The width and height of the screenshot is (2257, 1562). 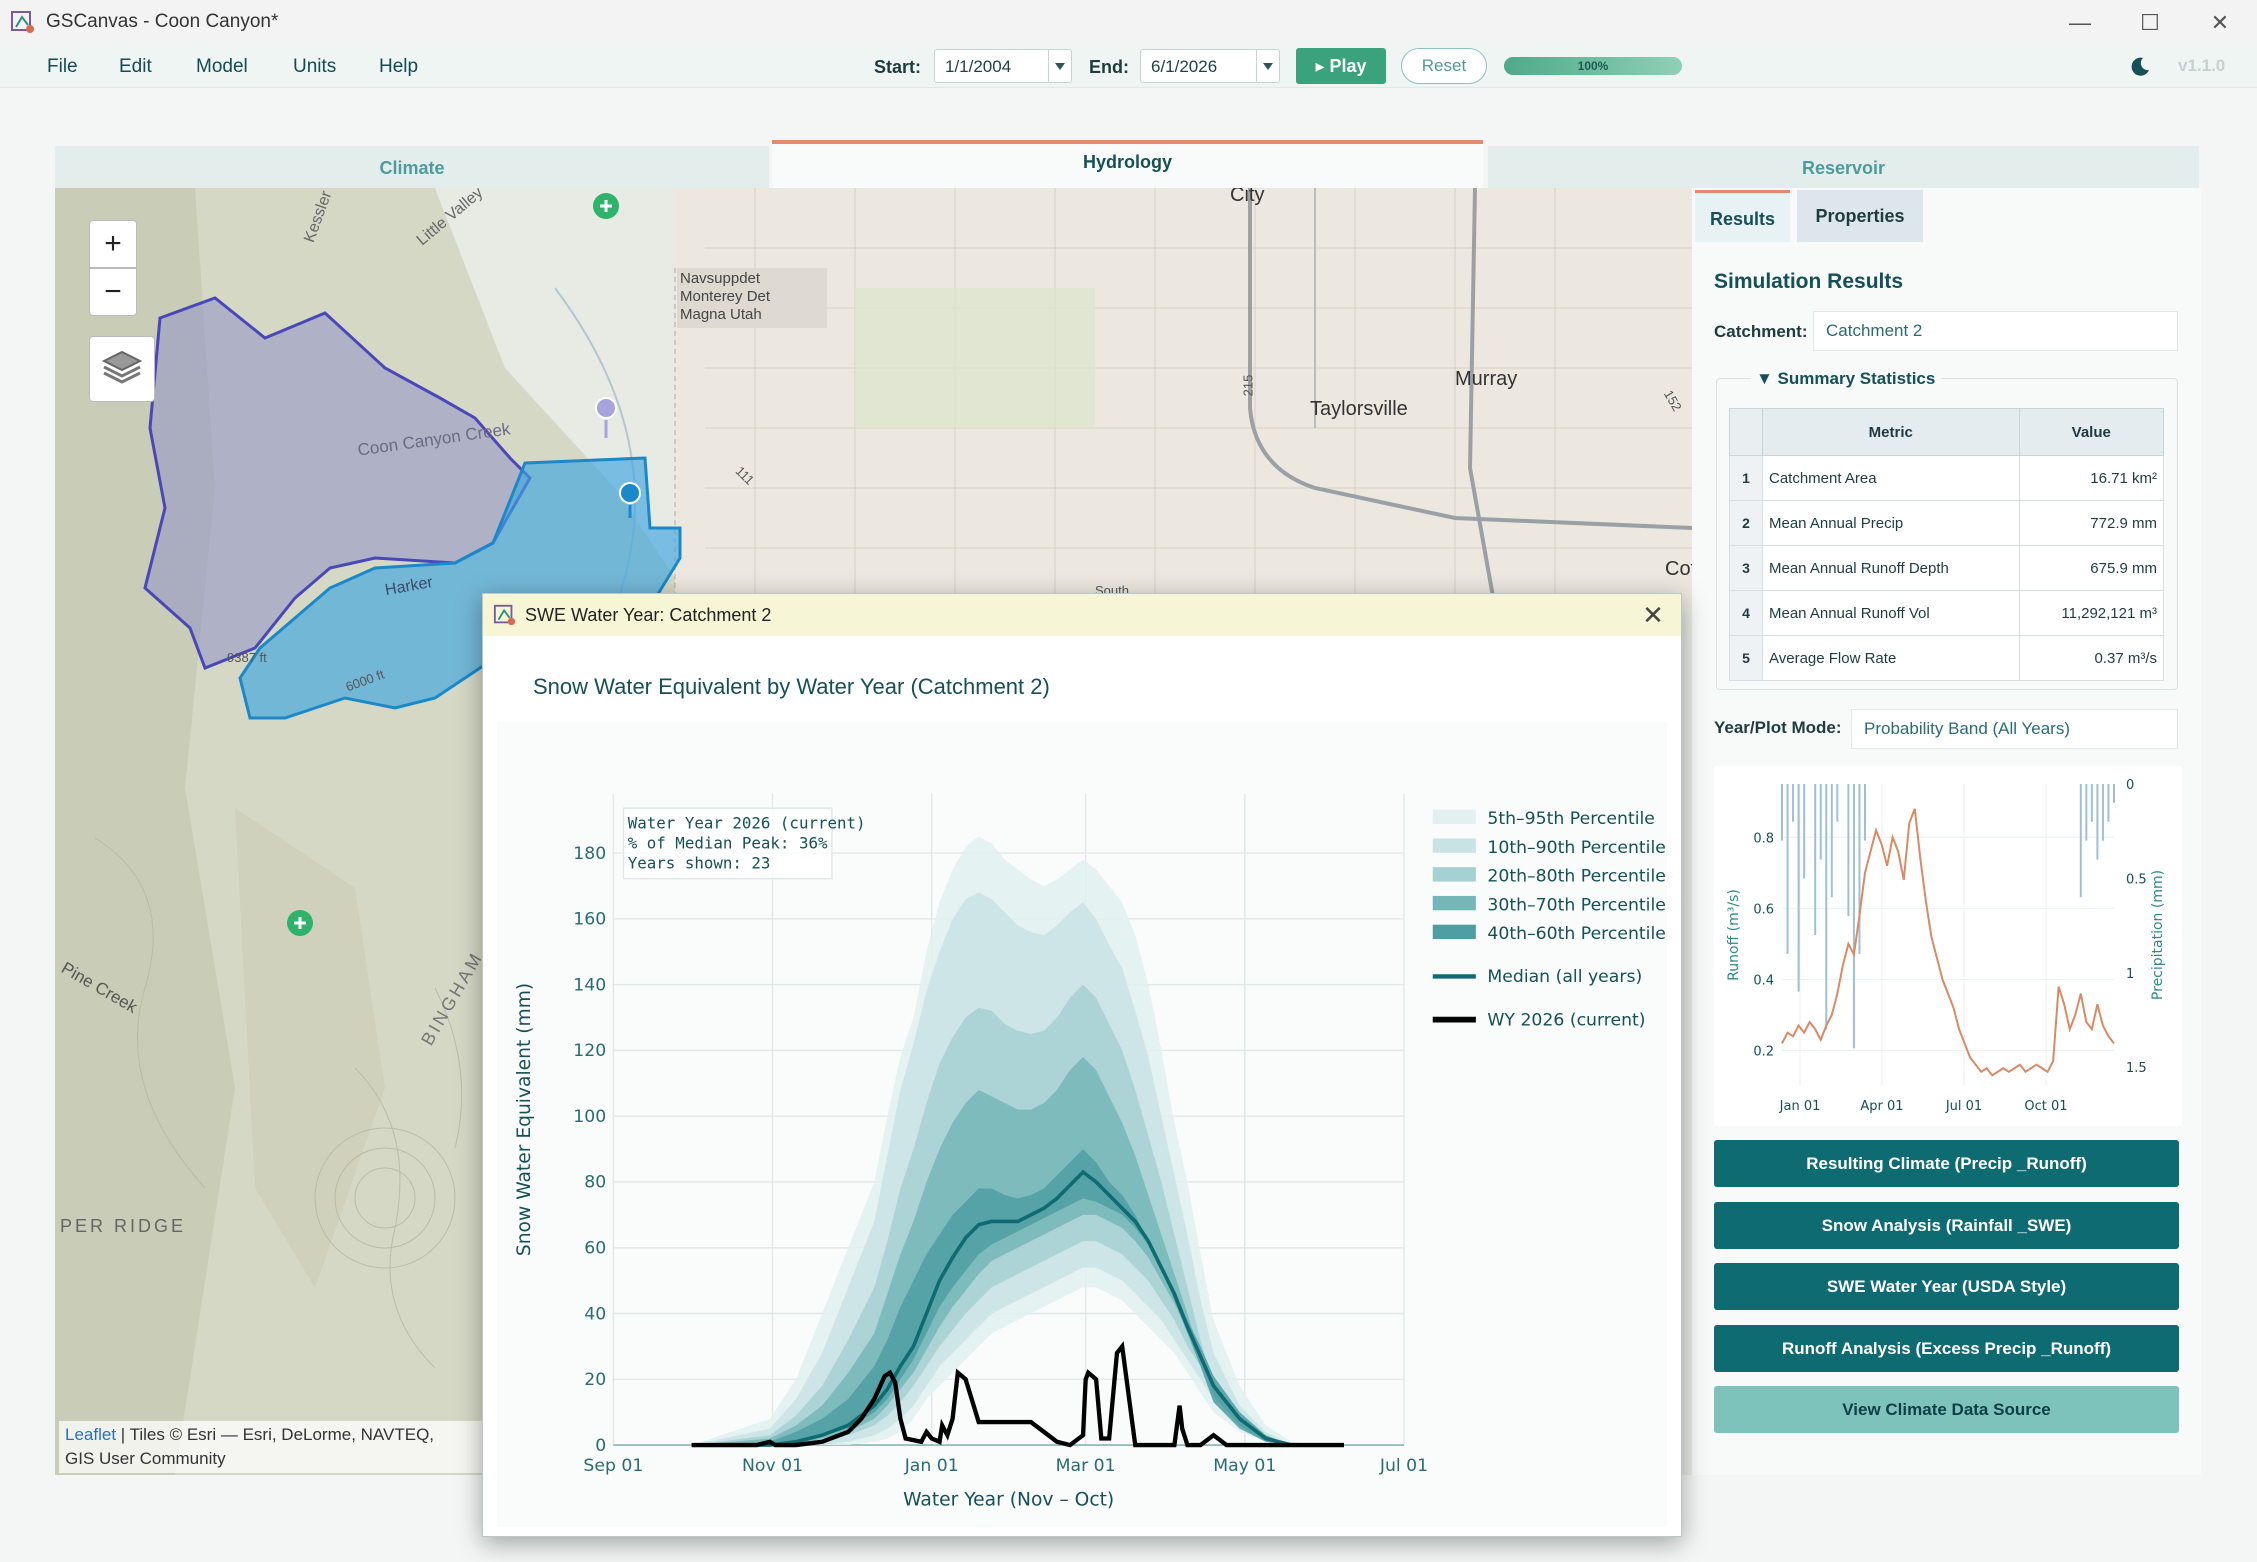 I want to click on y2-tick-label: 1, so click(x=2130, y=974).